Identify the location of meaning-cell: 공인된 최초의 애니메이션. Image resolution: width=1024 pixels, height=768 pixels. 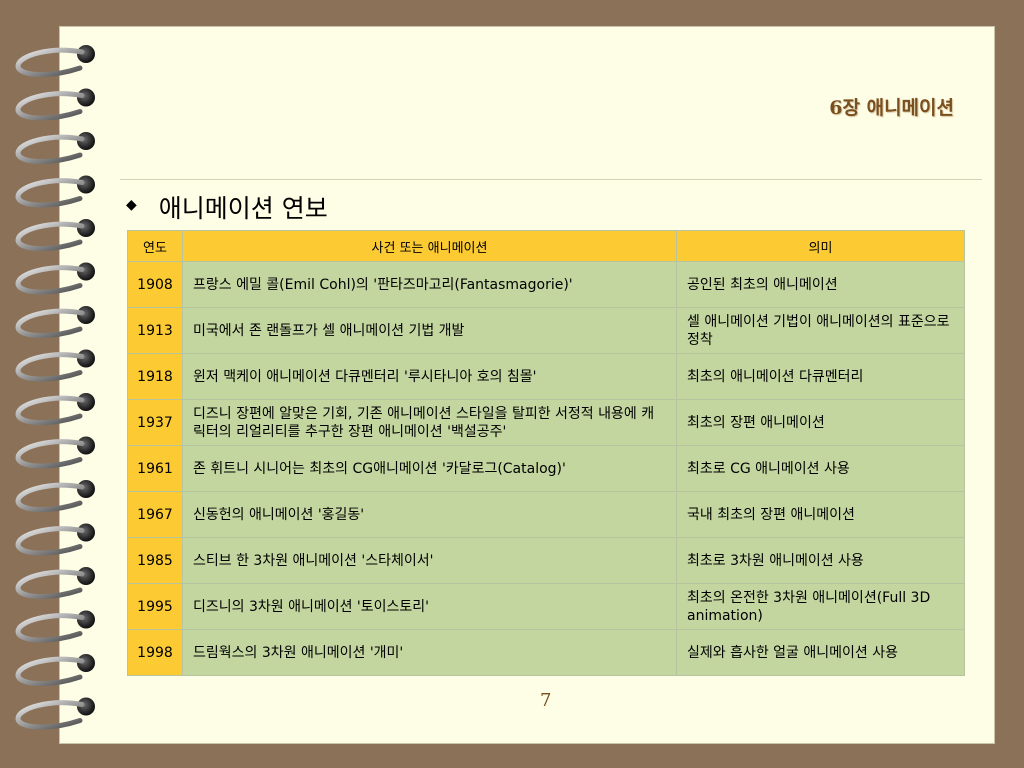
(820, 284).